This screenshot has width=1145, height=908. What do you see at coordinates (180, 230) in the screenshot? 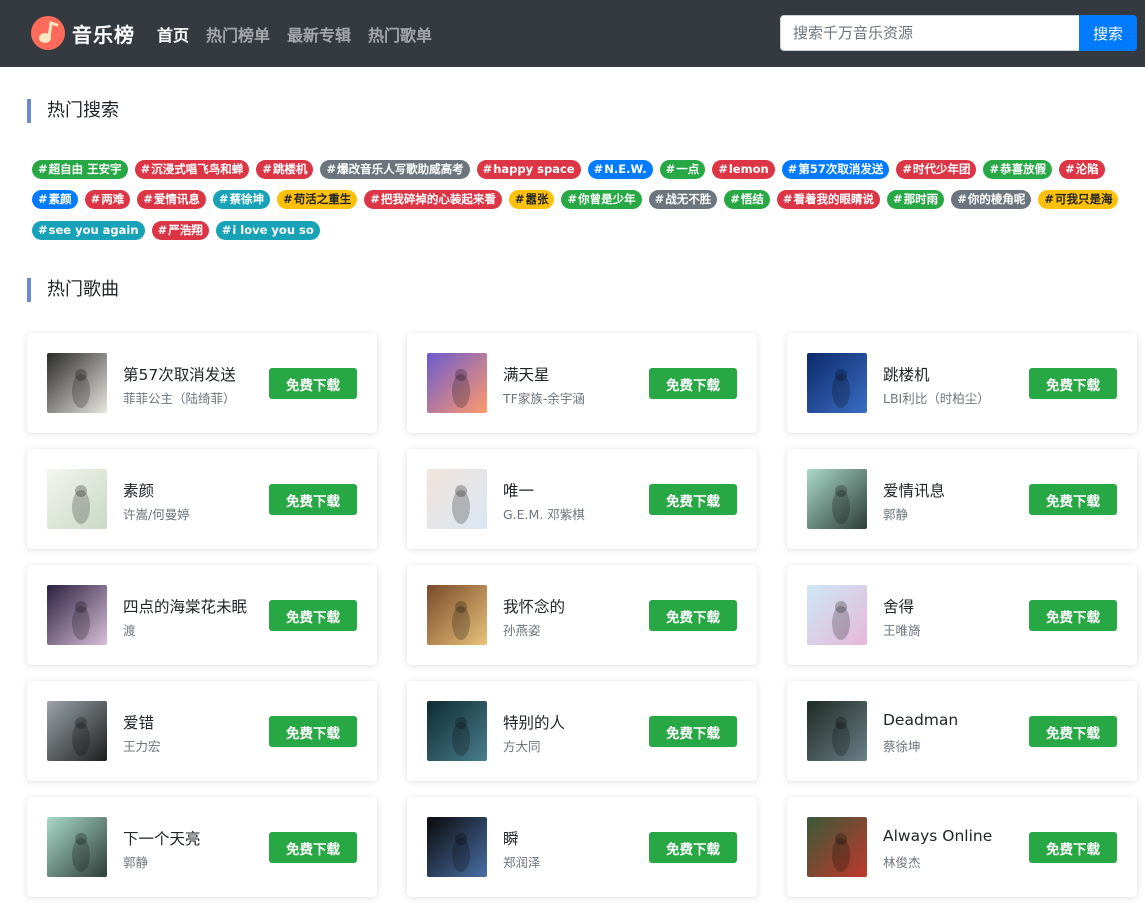
I see `hot-search-tag: #严浩翔` at bounding box center [180, 230].